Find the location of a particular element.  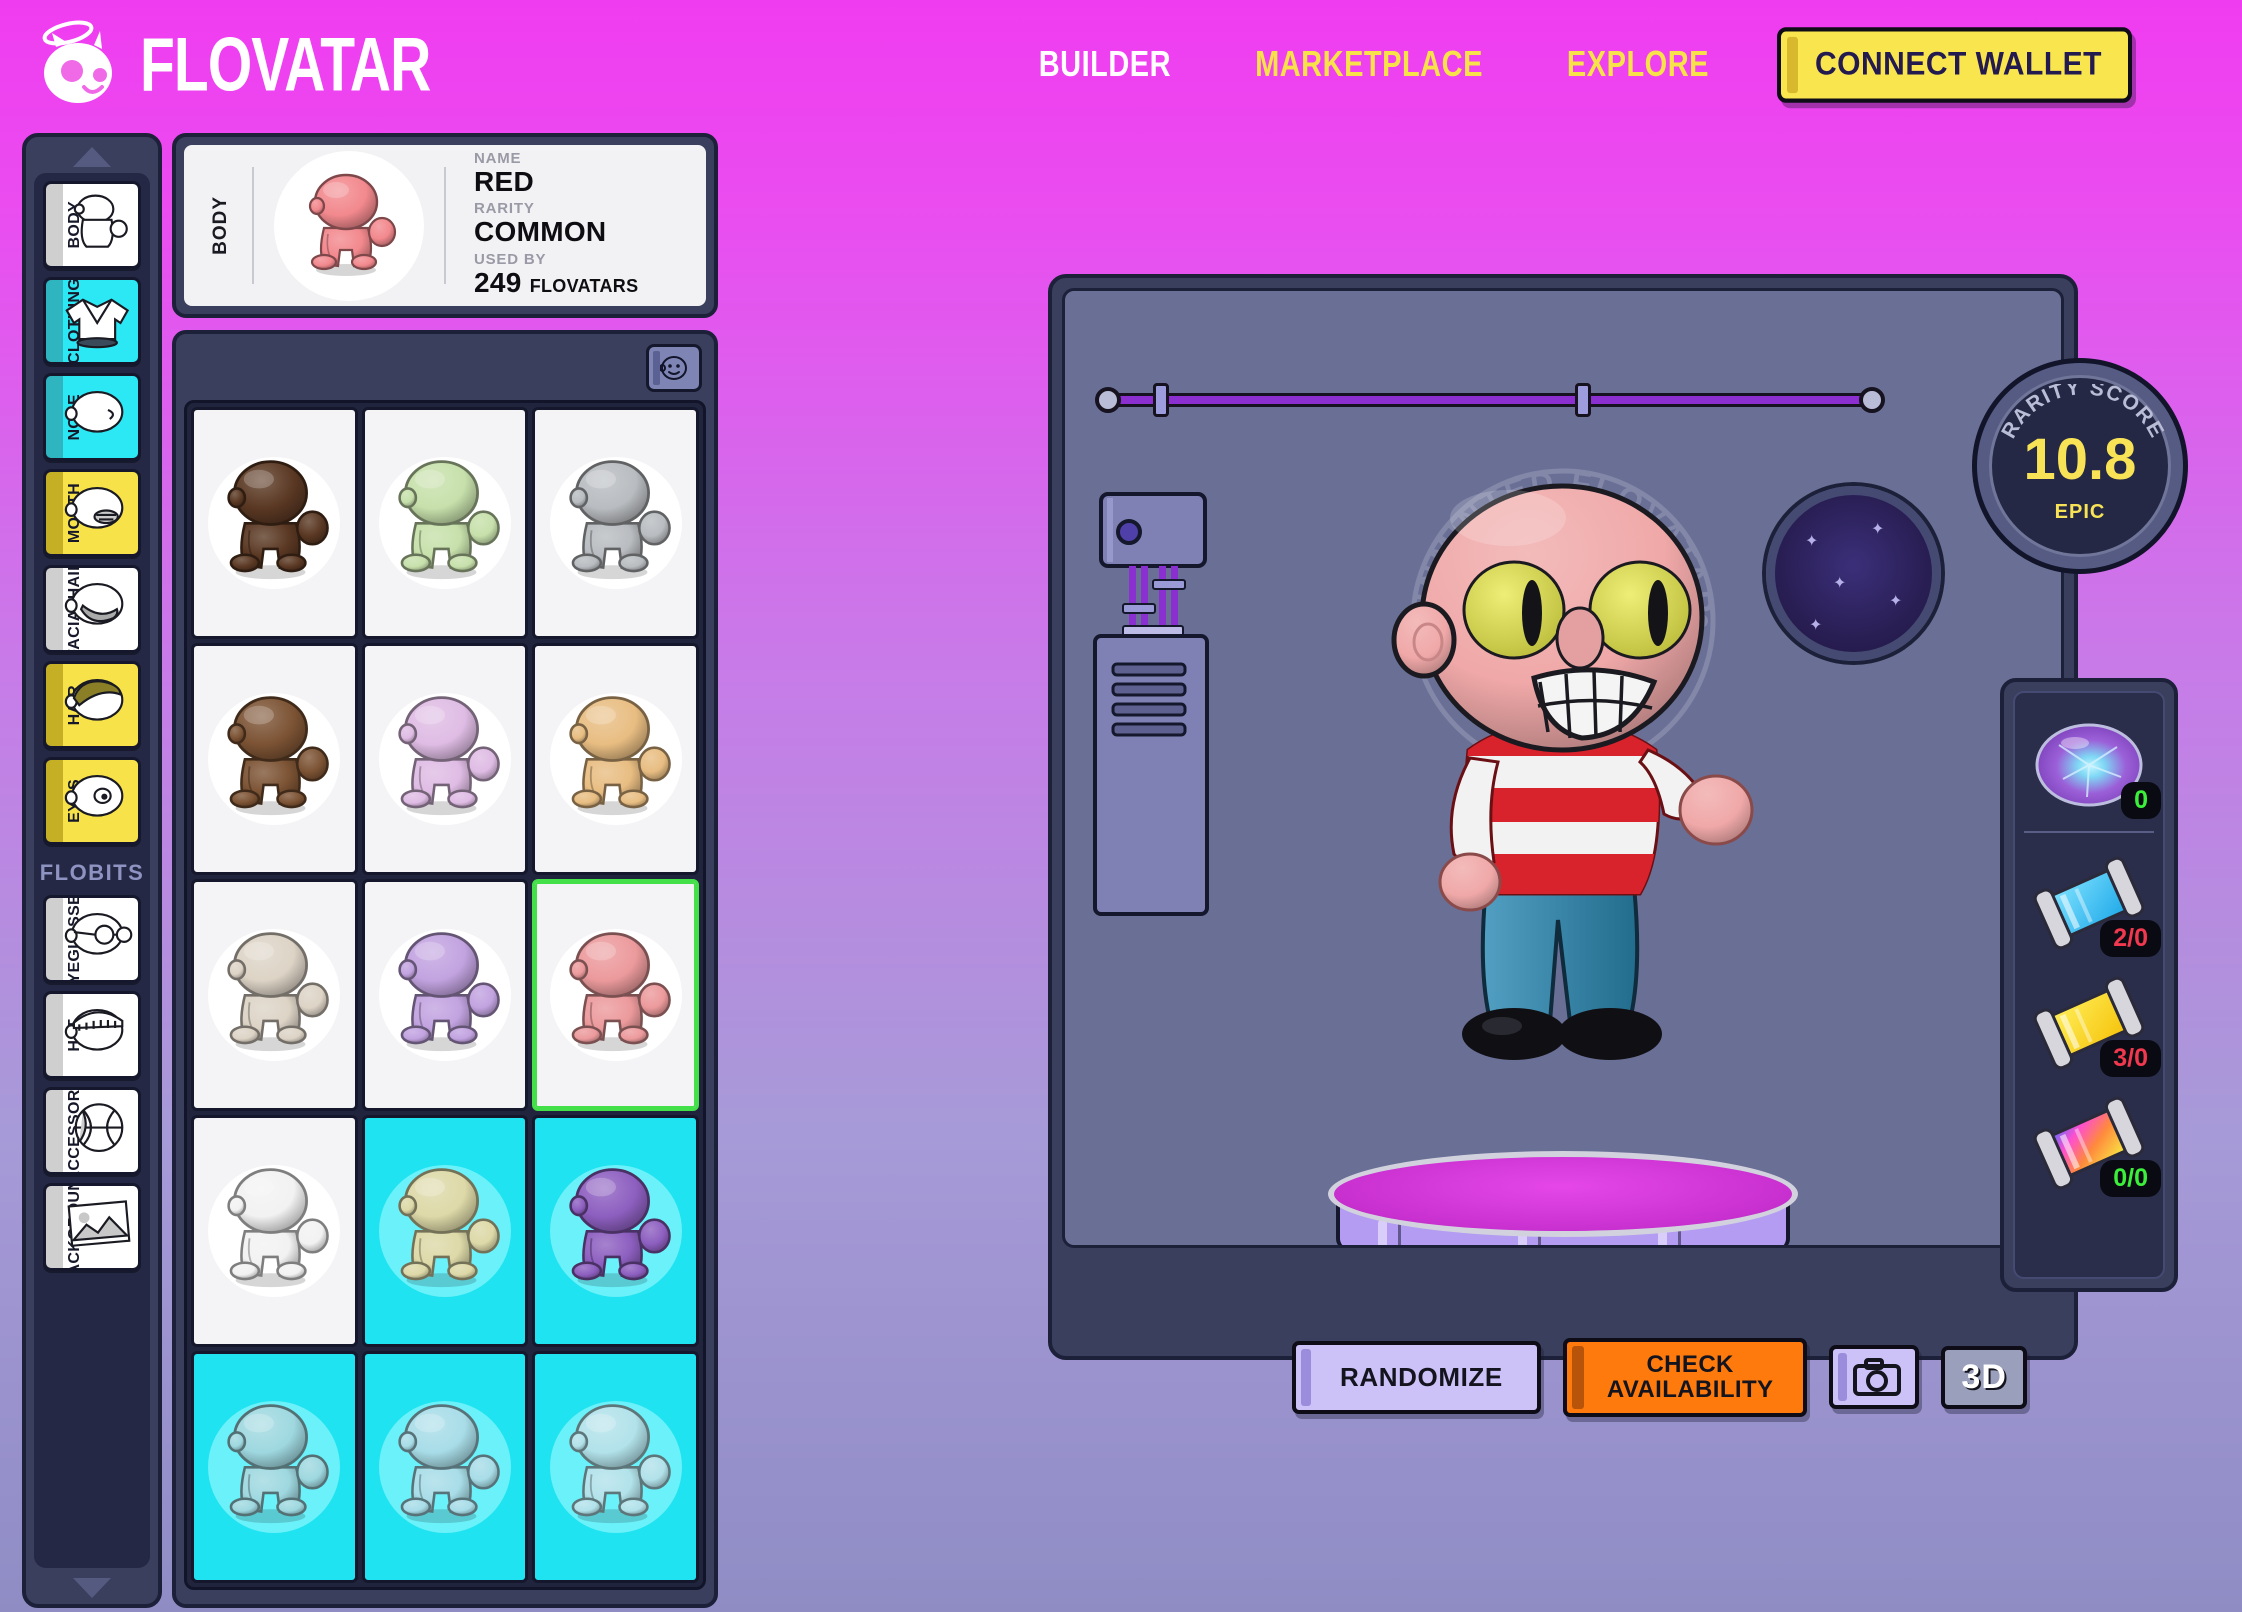

connect-wallet-button: CONNECT WALLET is located at coordinates (1954, 65).